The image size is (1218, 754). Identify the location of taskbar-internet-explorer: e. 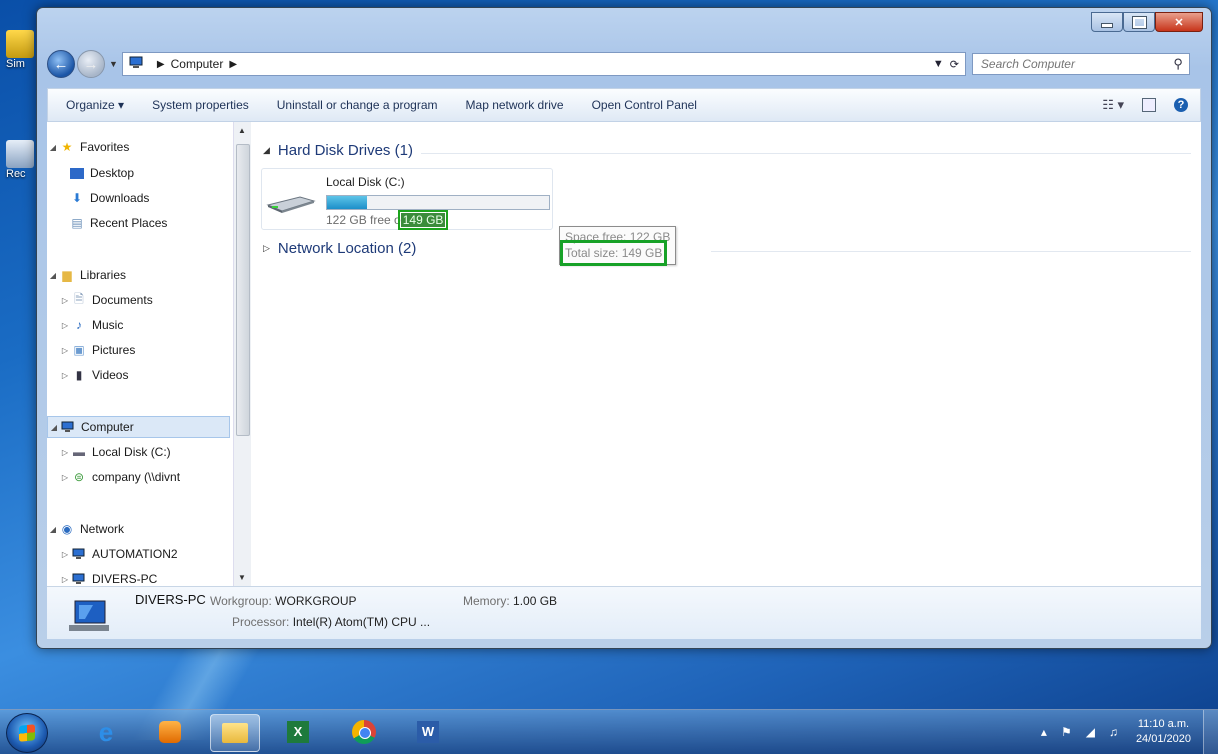
(106, 732).